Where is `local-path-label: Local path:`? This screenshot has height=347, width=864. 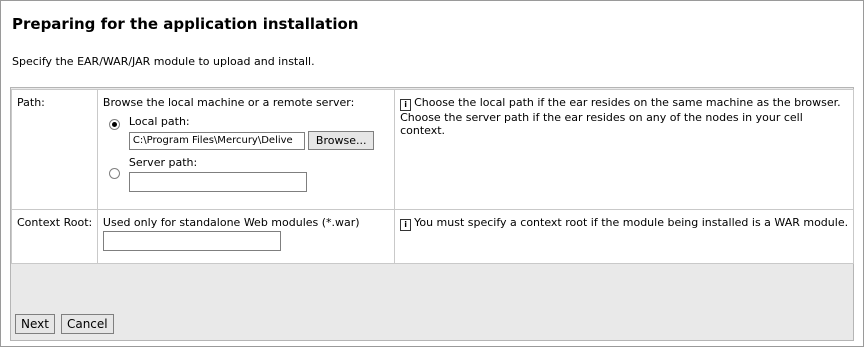
local-path-label: Local path: is located at coordinates (159, 121).